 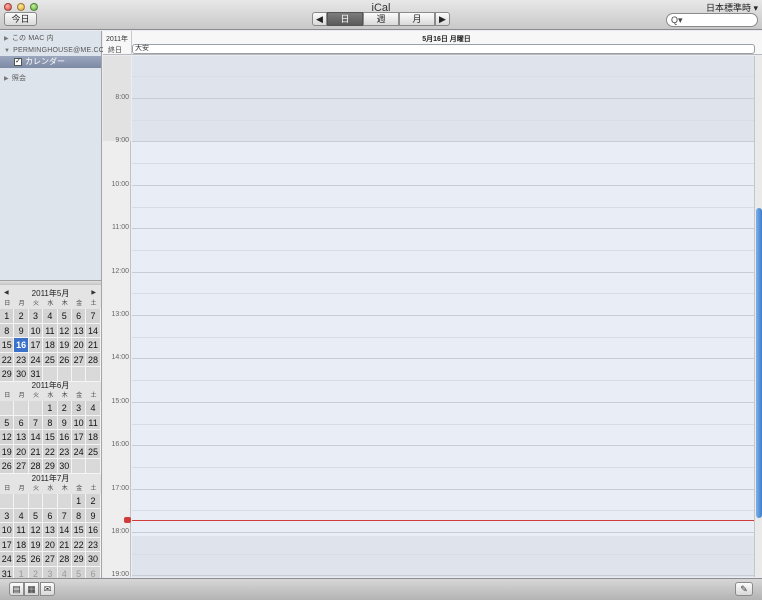 I want to click on disclosure-triangle-icon: ▼, so click(x=7, y=51).